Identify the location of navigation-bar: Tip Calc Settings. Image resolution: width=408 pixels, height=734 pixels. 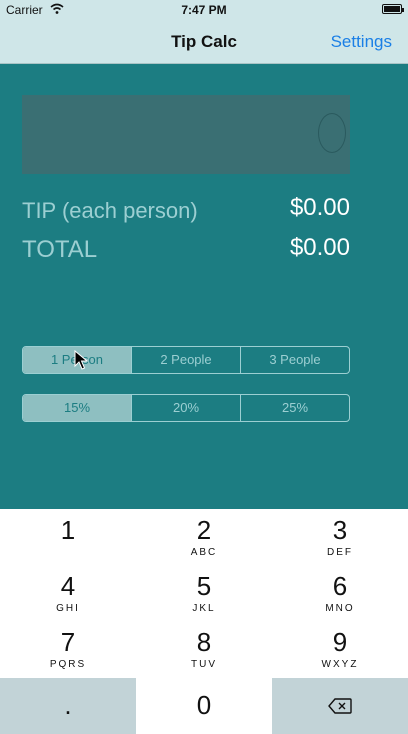
(204, 42).